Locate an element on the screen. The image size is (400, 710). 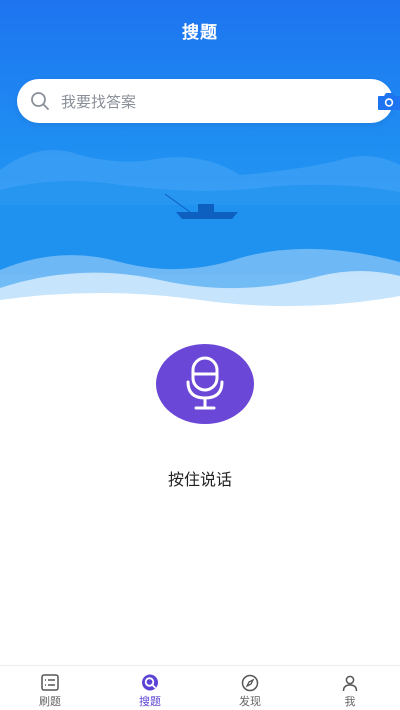
microphone-icon is located at coordinates (205, 383).